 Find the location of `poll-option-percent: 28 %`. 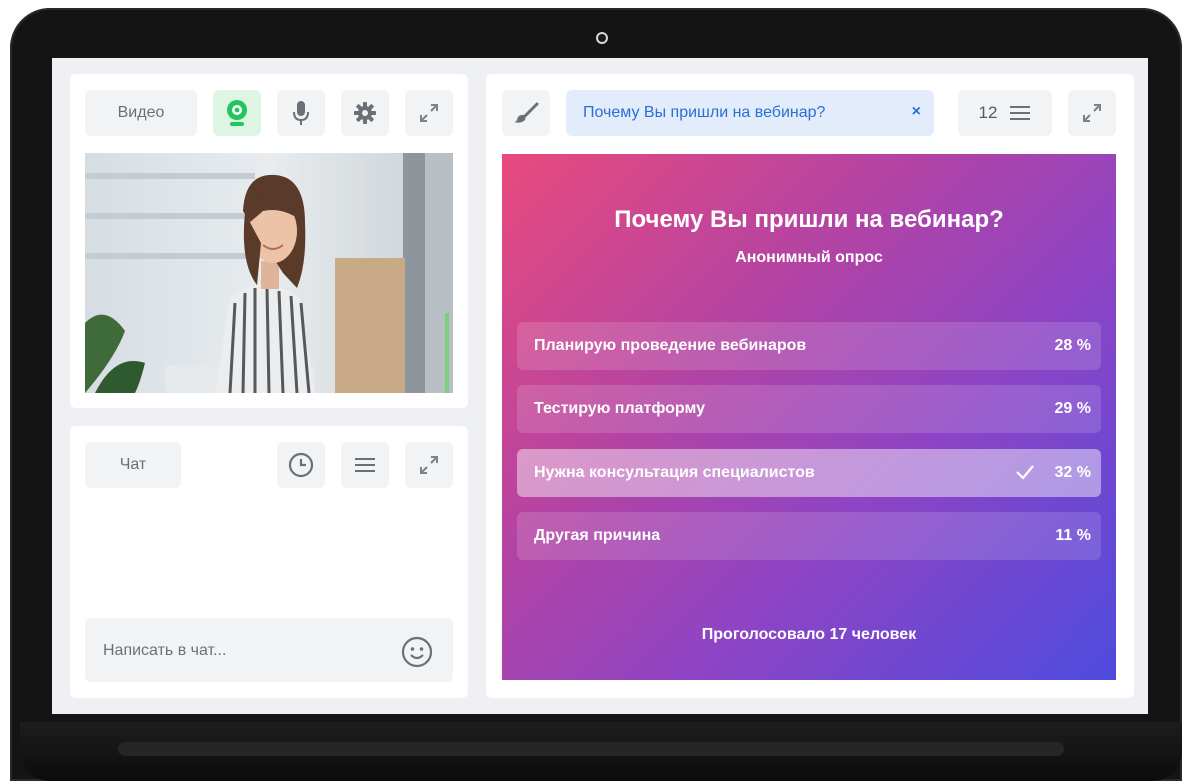

poll-option-percent: 28 % is located at coordinates (1072, 345).